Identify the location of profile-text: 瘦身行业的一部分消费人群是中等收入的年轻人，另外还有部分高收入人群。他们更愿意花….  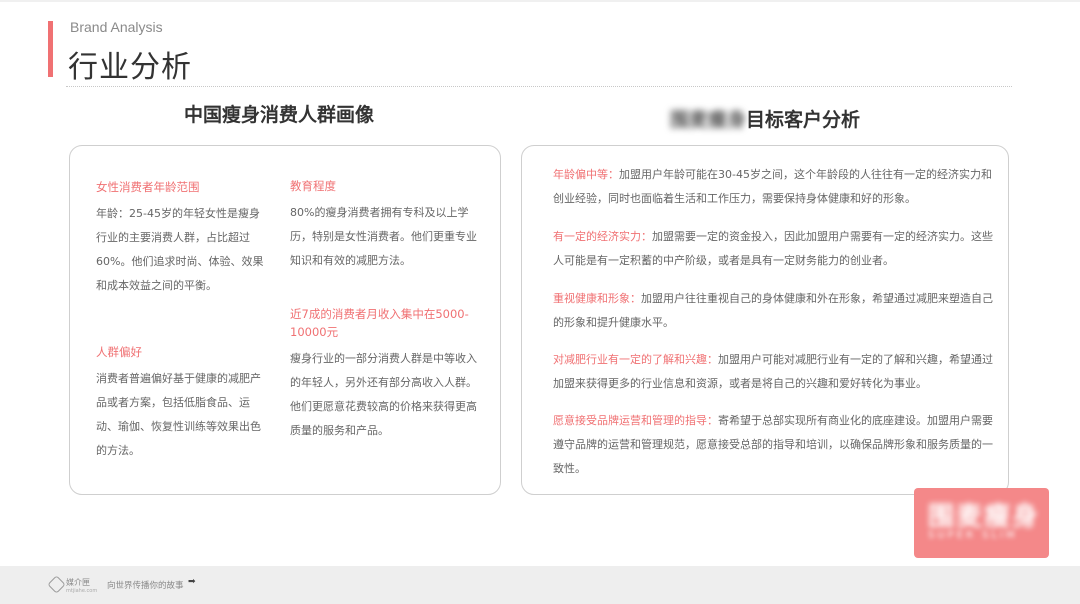
(383, 394).